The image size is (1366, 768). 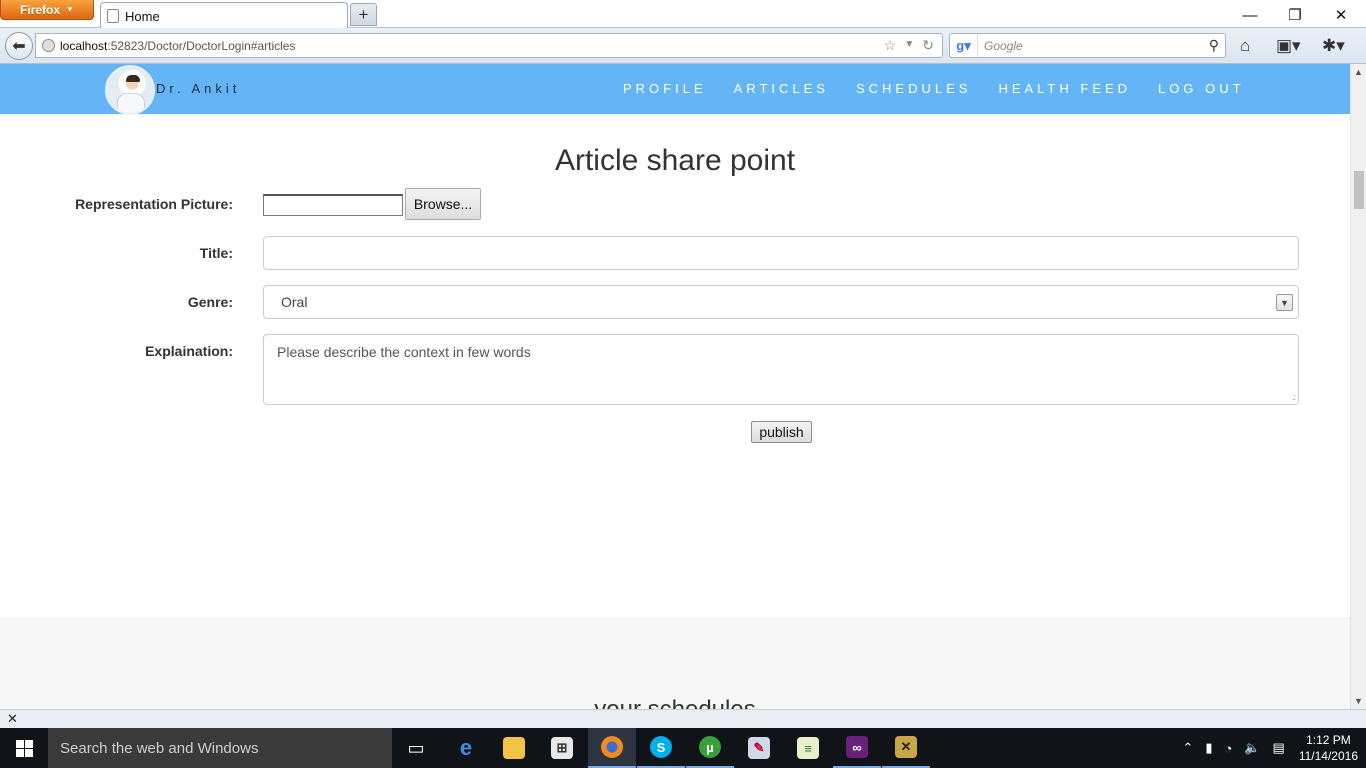 I want to click on clock: 1:12 PM 11/14/2016, so click(x=1328, y=748).